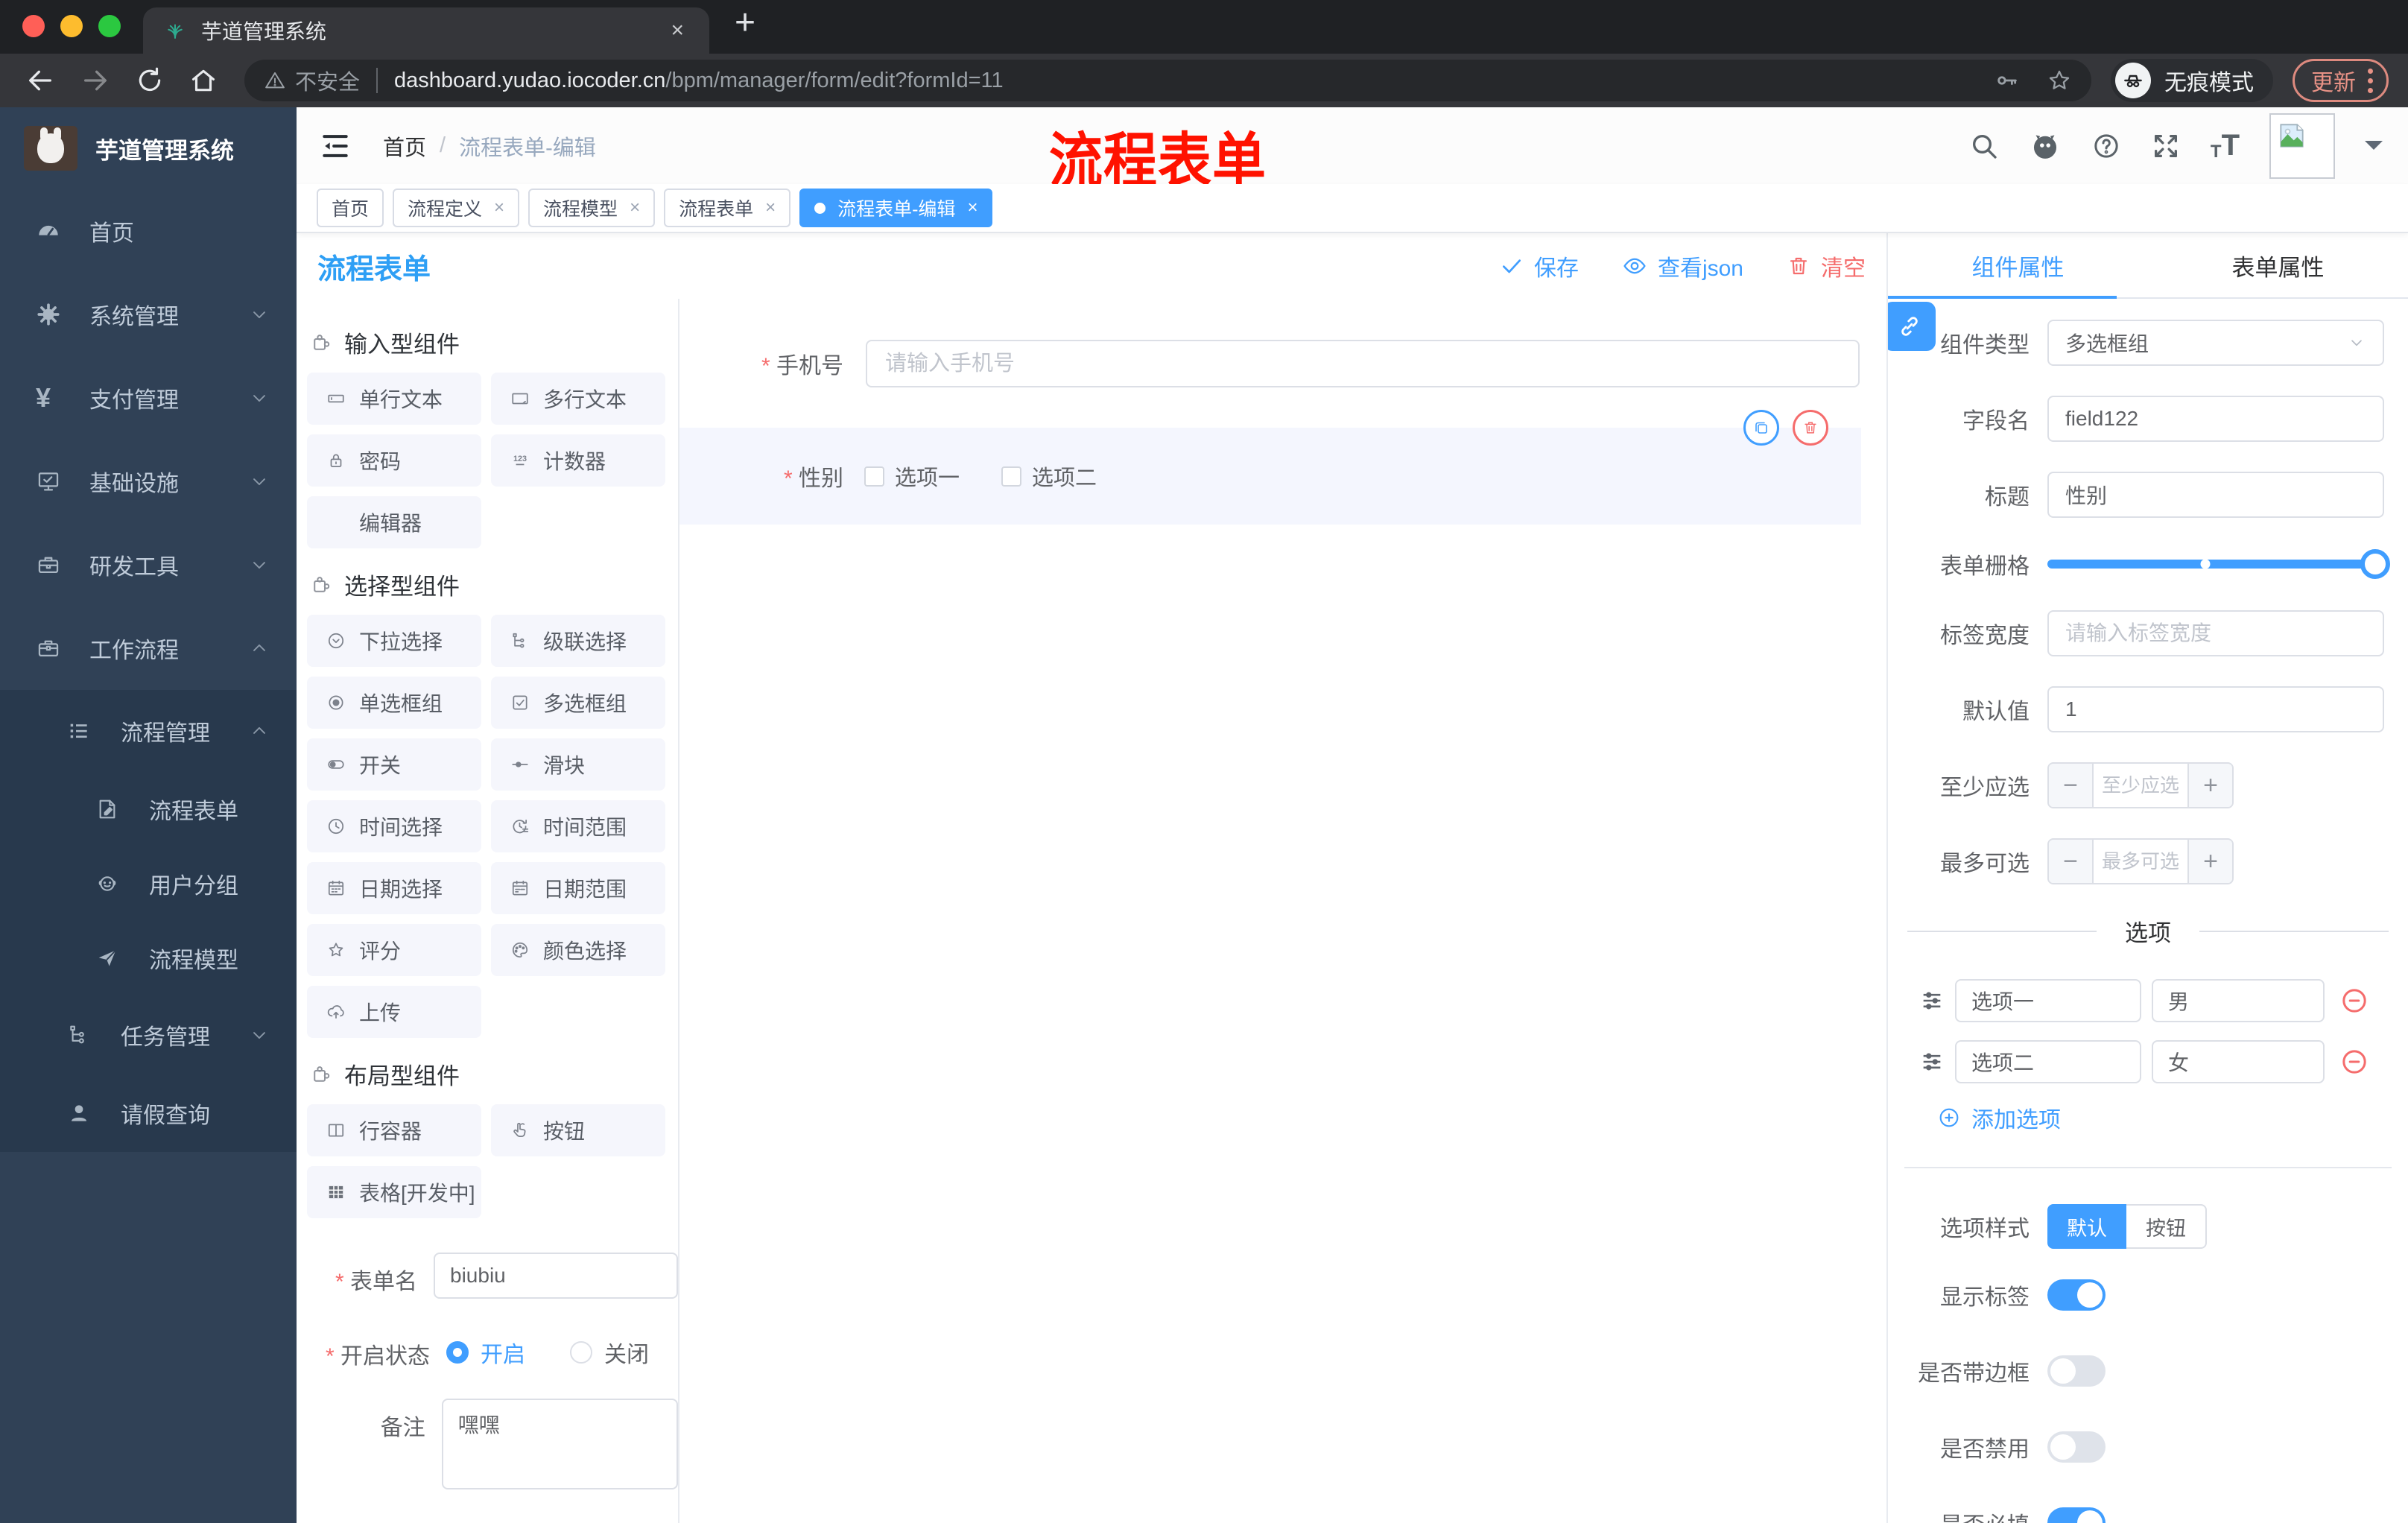 The image size is (2408, 1523). What do you see at coordinates (2225, 145) in the screenshot?
I see `font-size-icon: TT` at bounding box center [2225, 145].